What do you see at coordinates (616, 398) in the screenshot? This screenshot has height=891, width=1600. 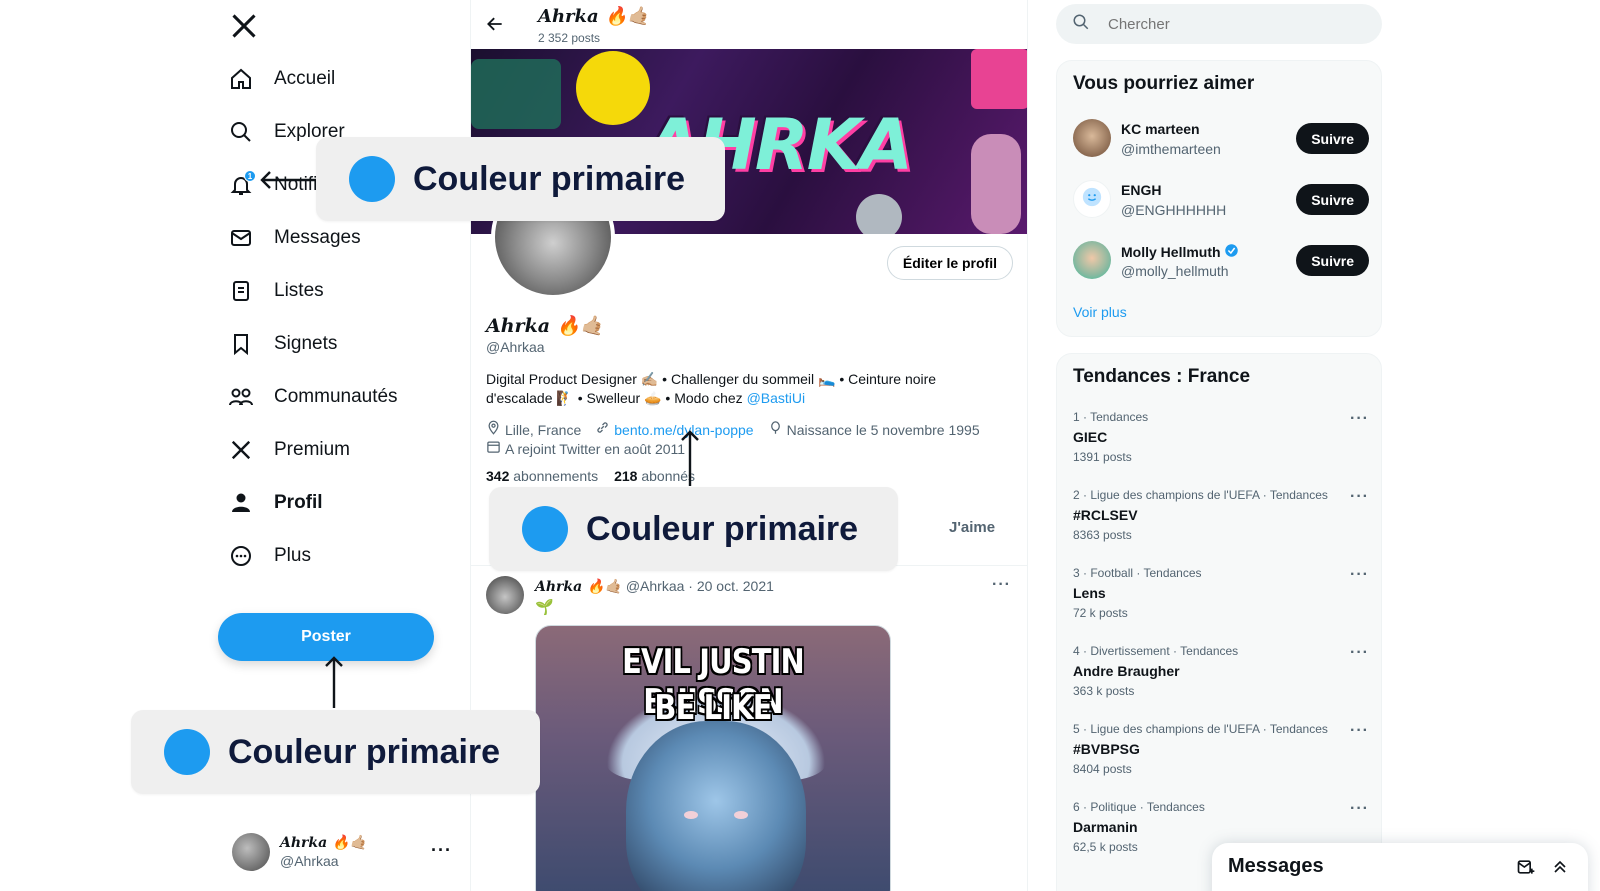 I see `bio-line: d'escalade 🧗 • Swelleur 🥧 • Modo chez` at bounding box center [616, 398].